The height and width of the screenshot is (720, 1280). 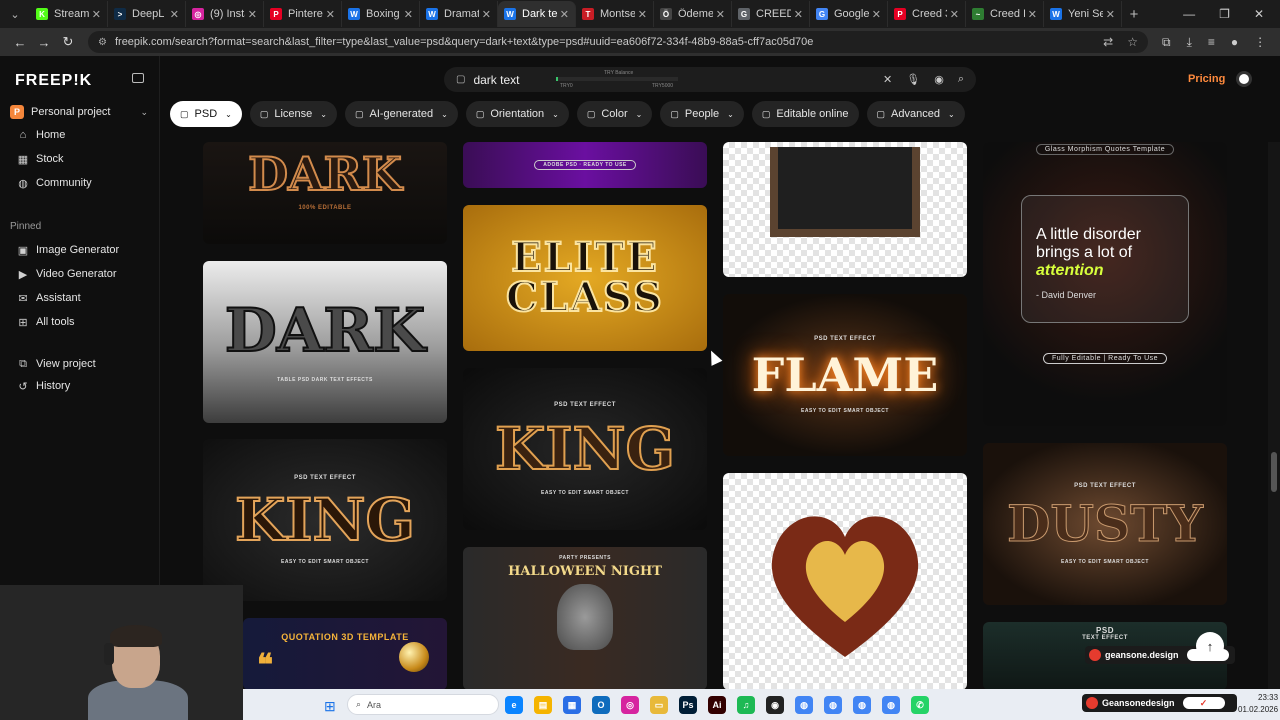 What do you see at coordinates (53, 81) in the screenshot?
I see `freepik-logo: FREEP!K` at bounding box center [53, 81].